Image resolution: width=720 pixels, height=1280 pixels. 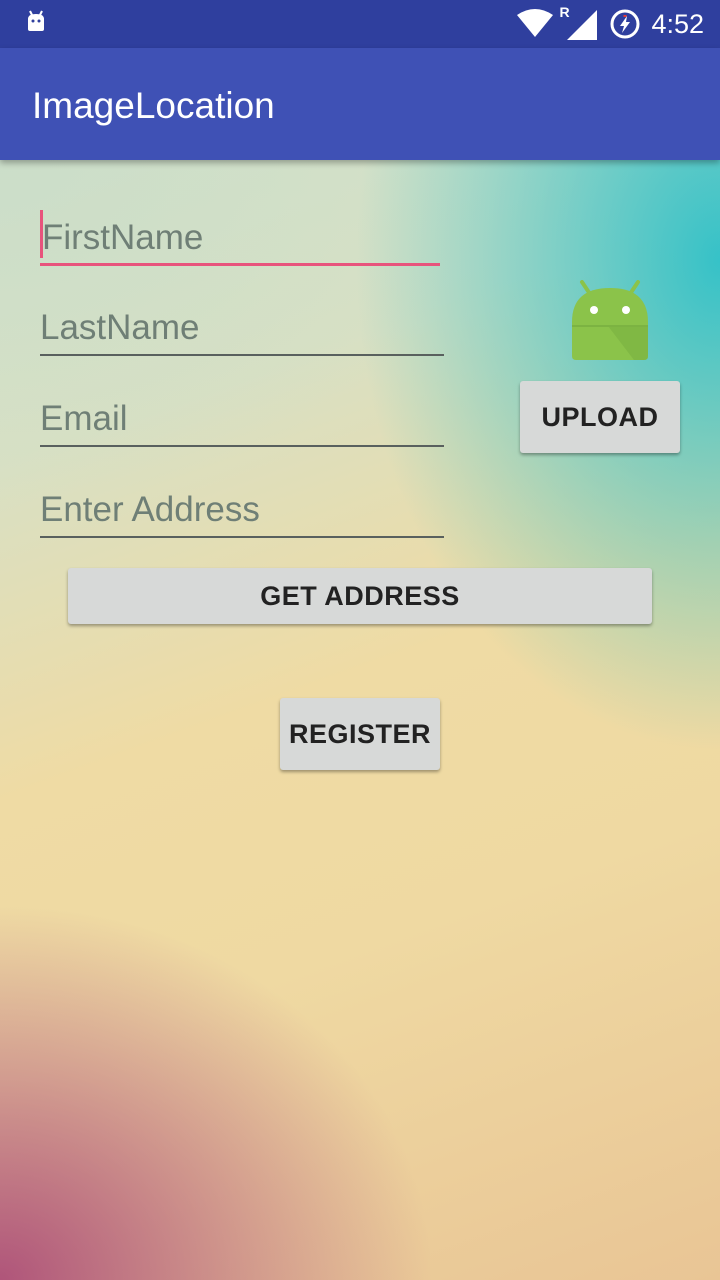 I want to click on email-underline, so click(x=242, y=446).